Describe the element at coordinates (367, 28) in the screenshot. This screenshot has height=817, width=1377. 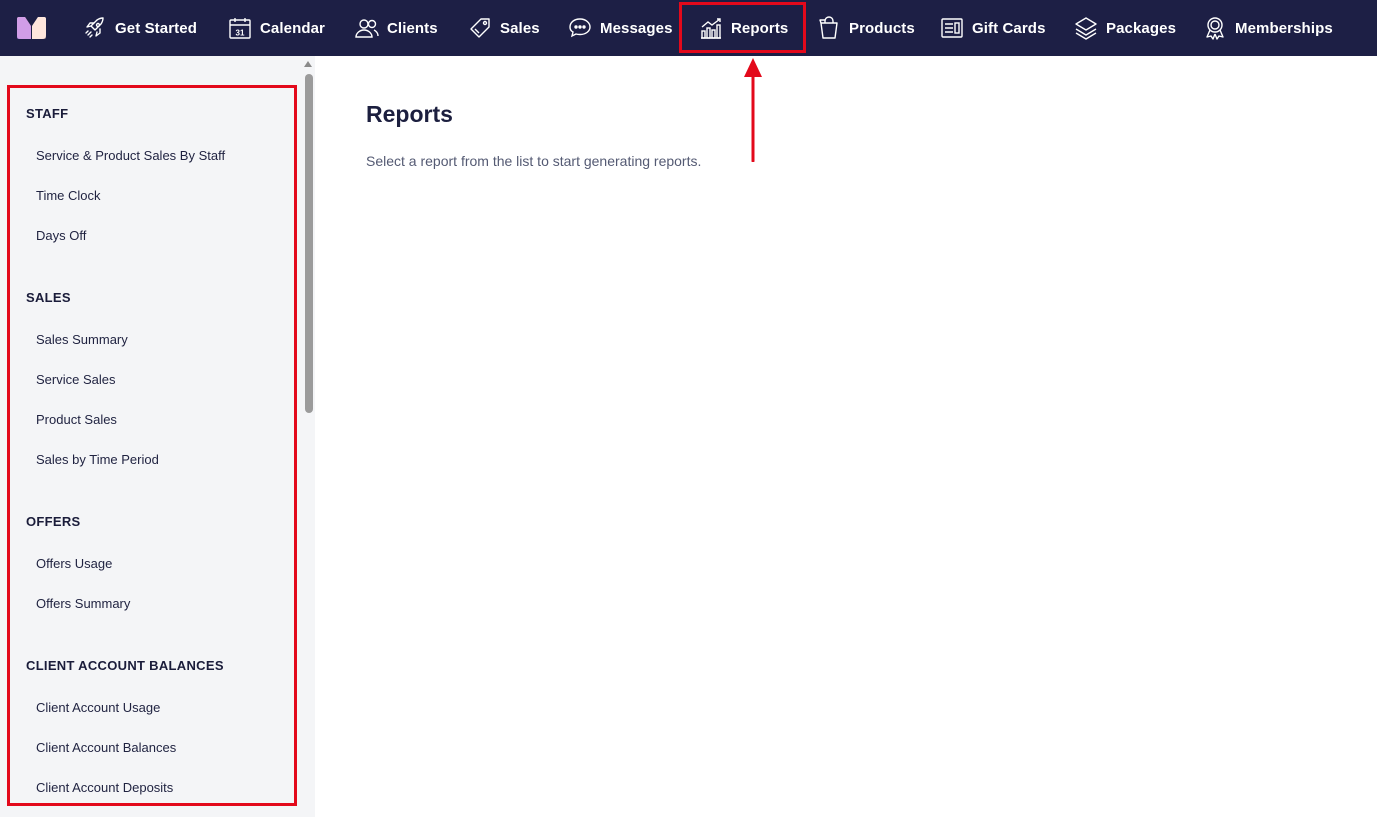
I see `users-icon` at that location.